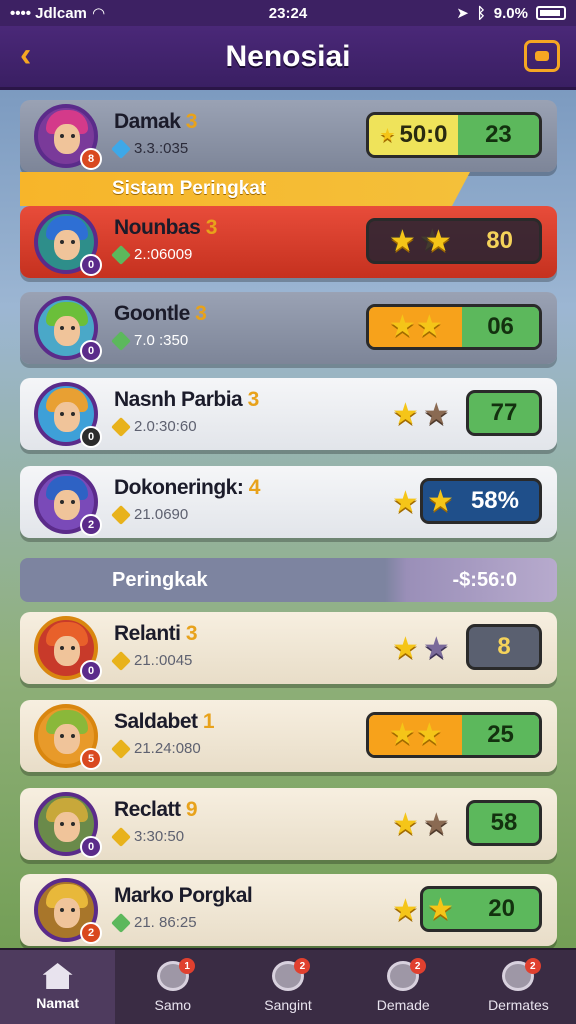 The width and height of the screenshot is (576, 1024). I want to click on chat-icon, so click(542, 56).